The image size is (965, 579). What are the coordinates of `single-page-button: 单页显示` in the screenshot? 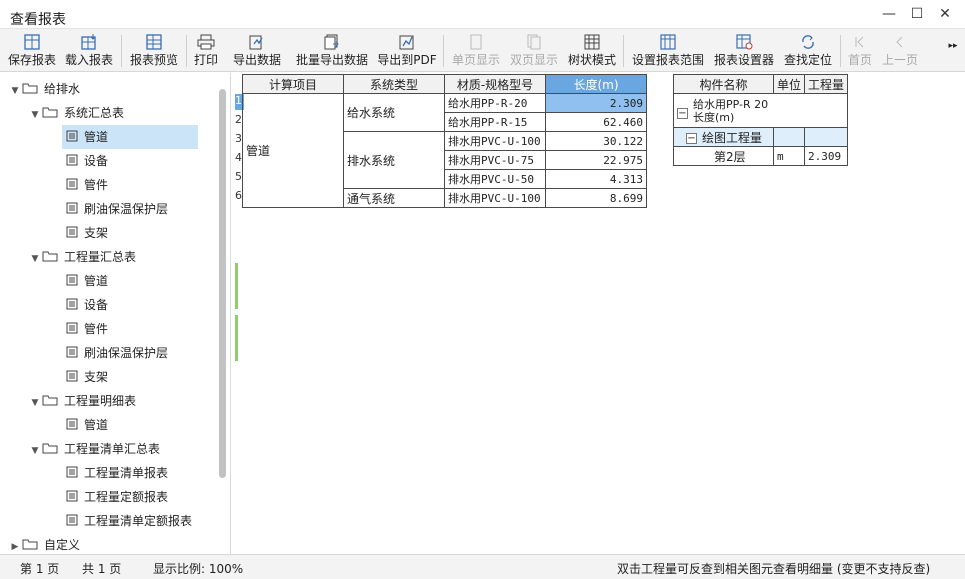 It's located at (476, 51).